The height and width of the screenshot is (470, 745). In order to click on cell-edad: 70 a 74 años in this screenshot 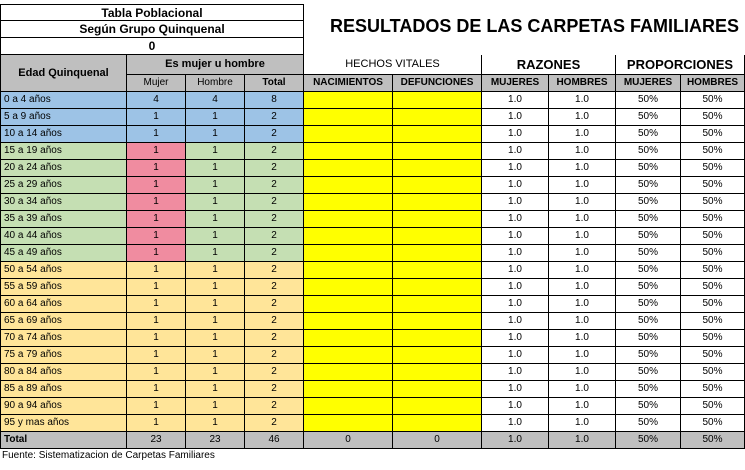, I will do `click(63, 338)`.